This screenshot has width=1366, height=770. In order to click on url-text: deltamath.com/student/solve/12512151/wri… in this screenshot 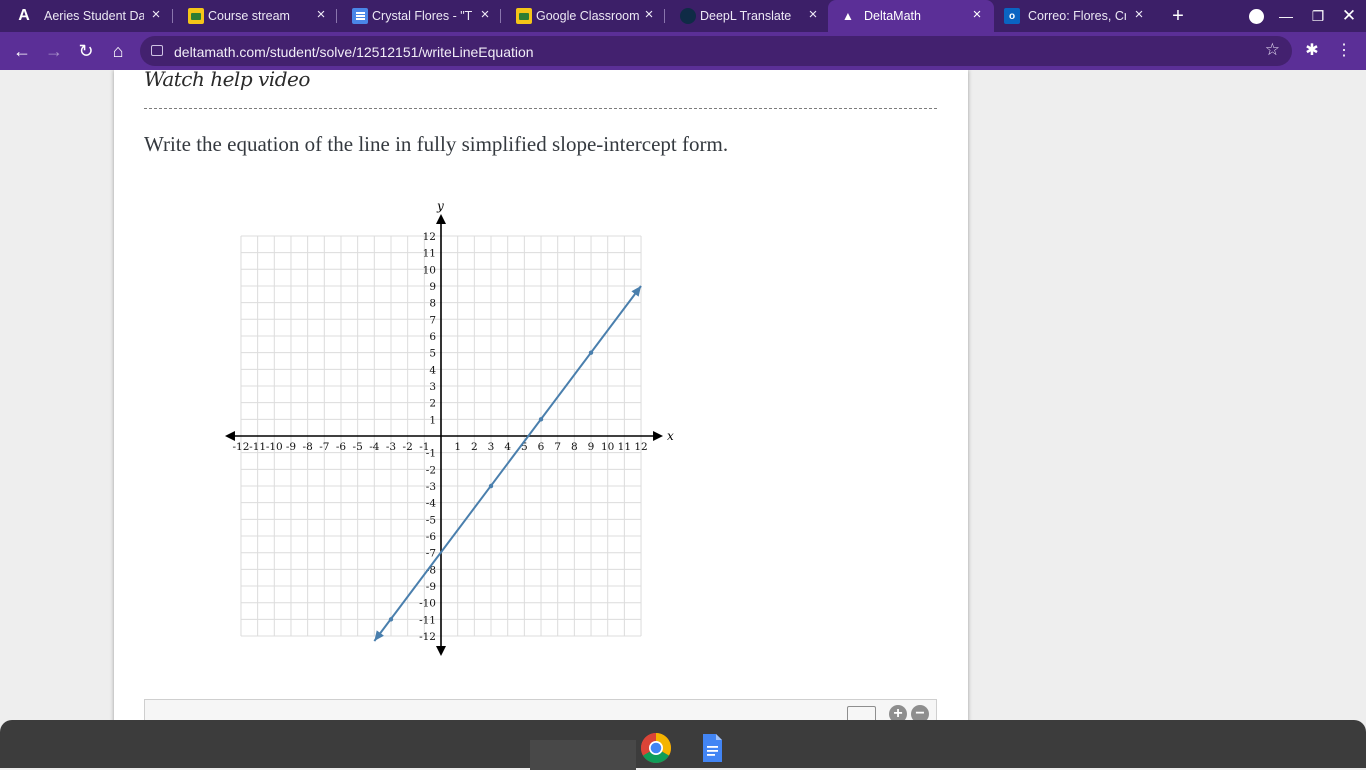, I will do `click(354, 52)`.